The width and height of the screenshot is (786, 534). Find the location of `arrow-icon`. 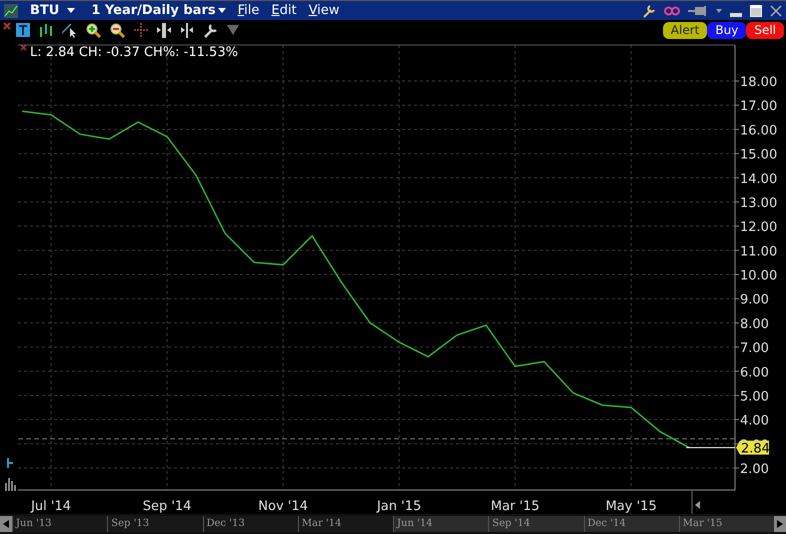

arrow-icon is located at coordinates (697, 505).